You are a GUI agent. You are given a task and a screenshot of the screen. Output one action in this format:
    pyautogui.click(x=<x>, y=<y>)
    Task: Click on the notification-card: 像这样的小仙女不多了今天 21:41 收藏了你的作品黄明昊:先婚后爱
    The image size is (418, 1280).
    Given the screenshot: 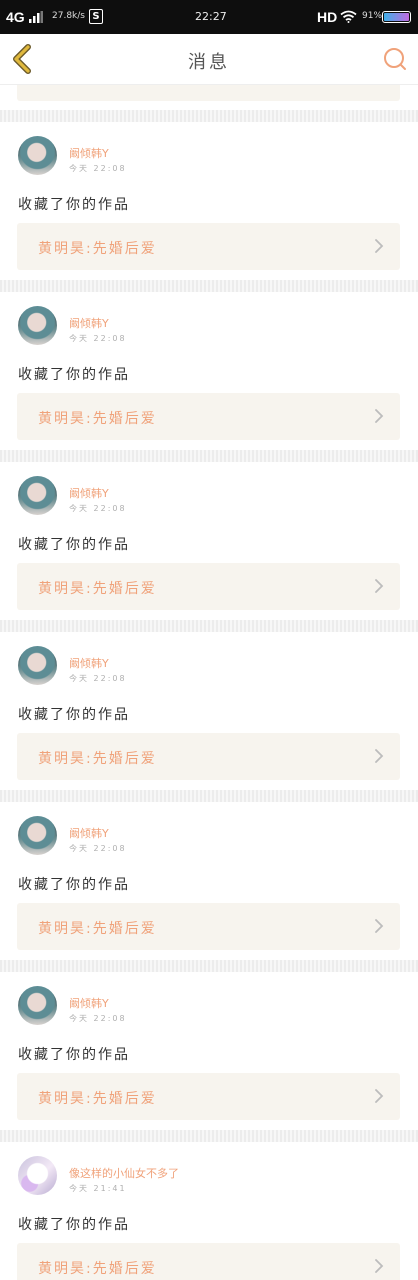 What is the action you would take?
    pyautogui.click(x=209, y=1211)
    